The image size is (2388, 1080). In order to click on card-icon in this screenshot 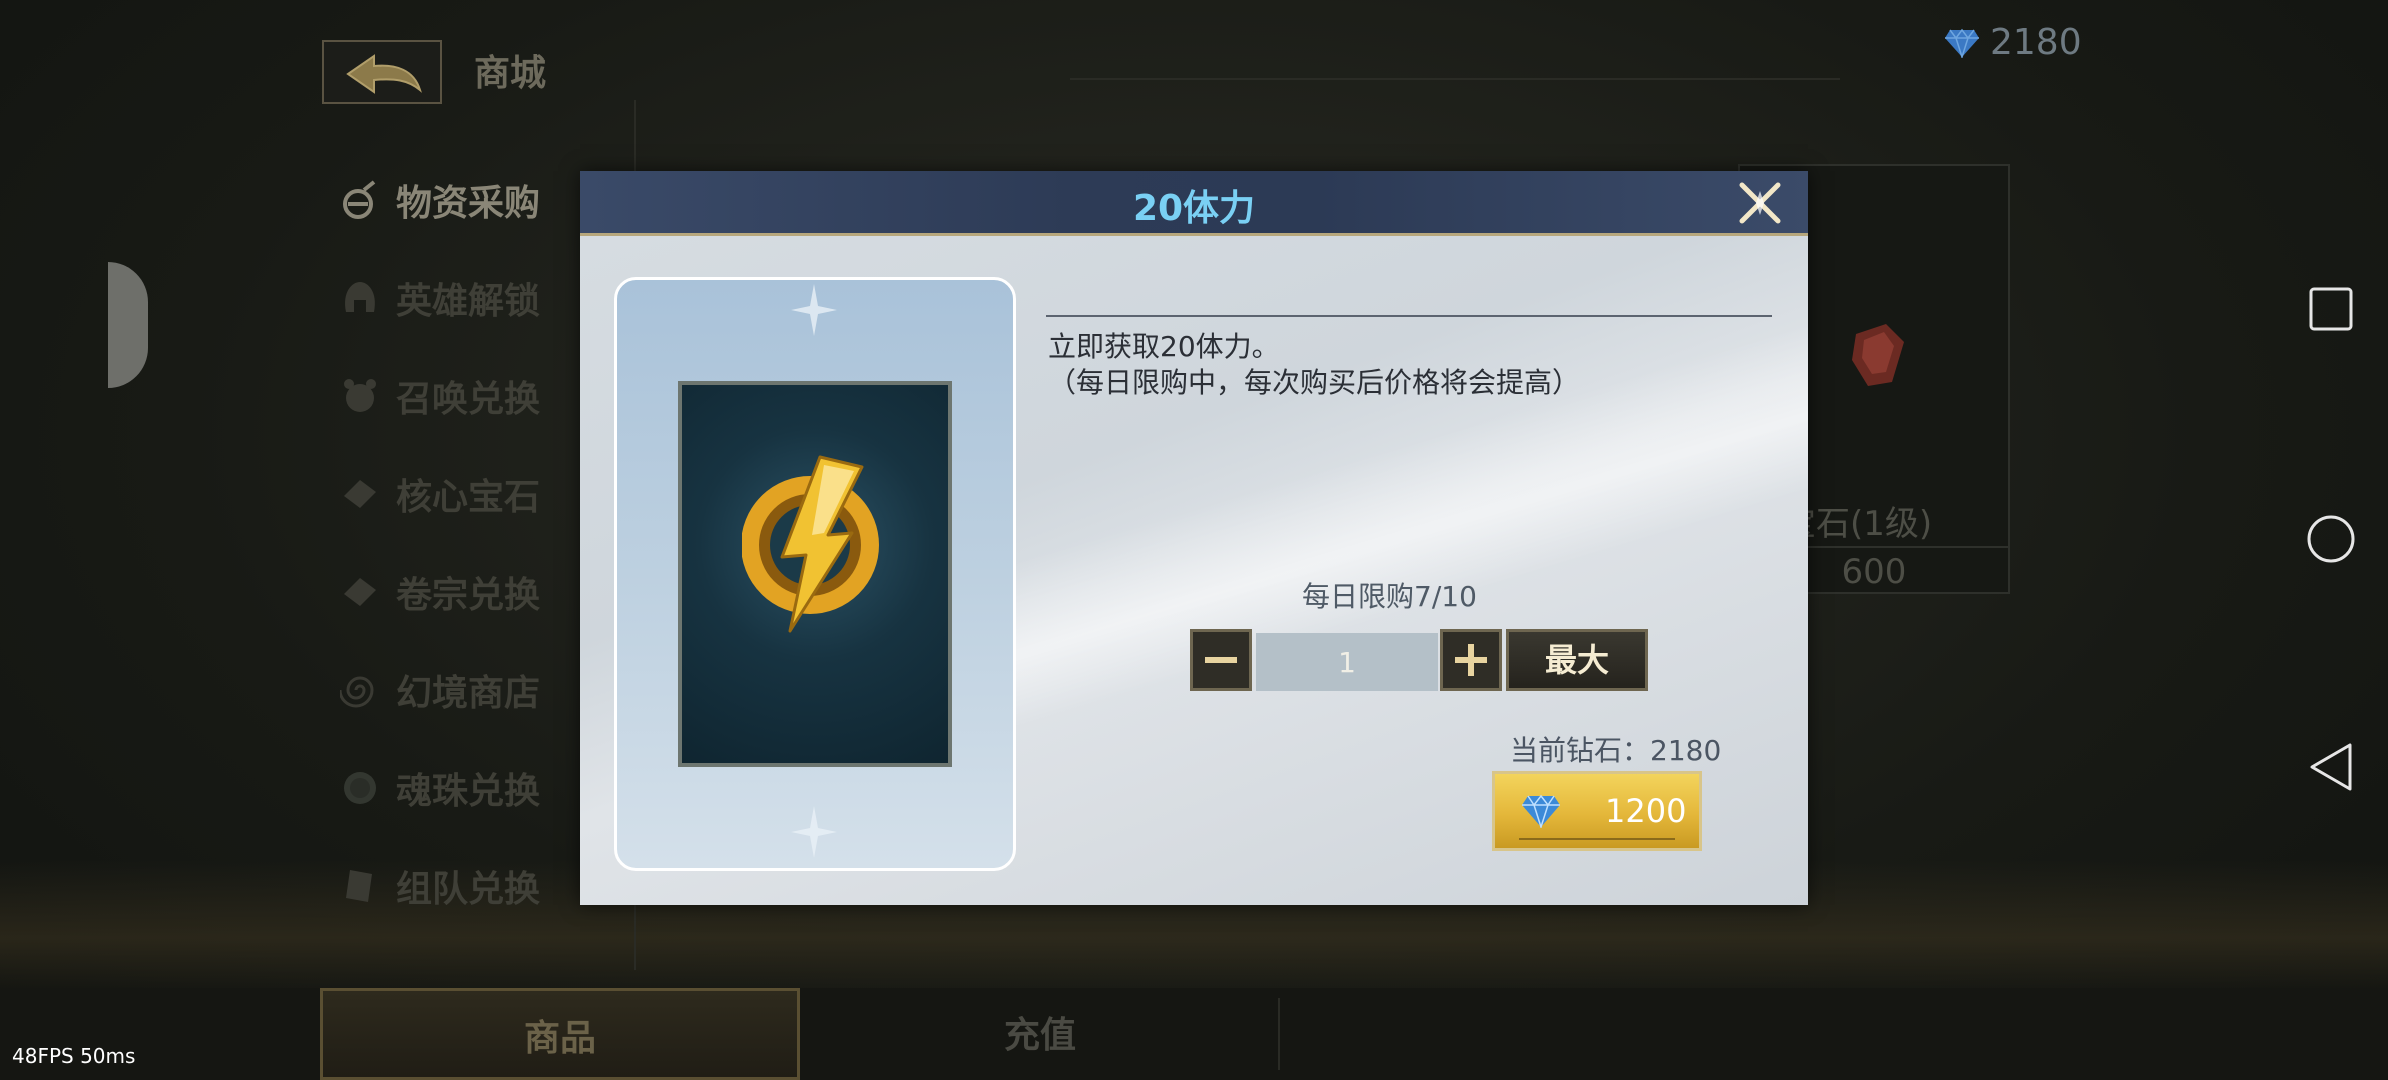, I will do `click(360, 886)`.